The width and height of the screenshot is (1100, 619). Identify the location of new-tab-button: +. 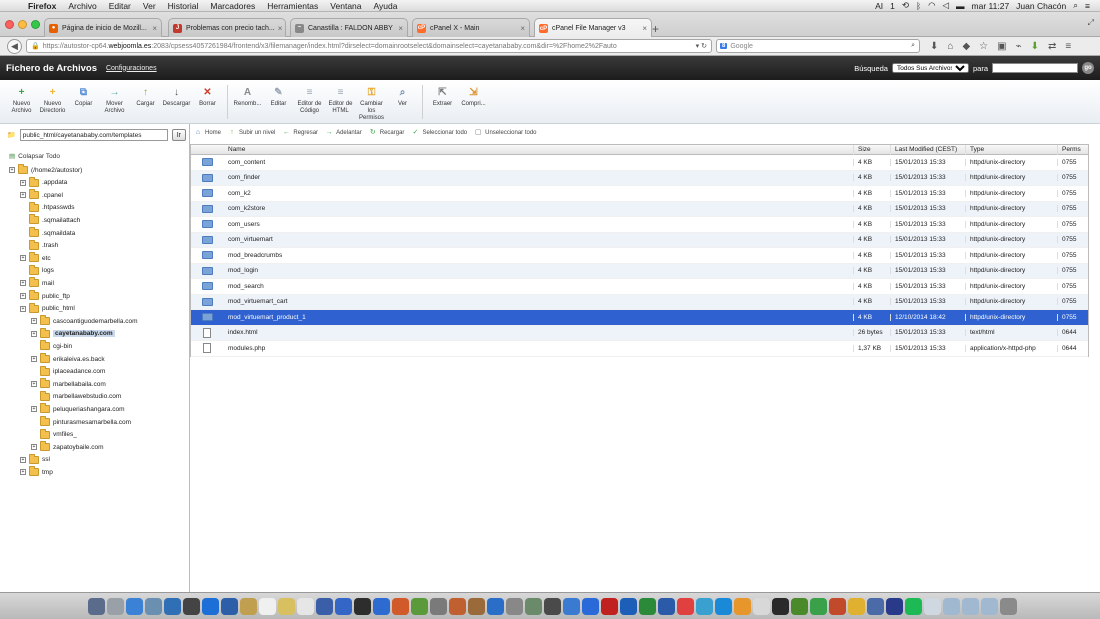
(655, 29).